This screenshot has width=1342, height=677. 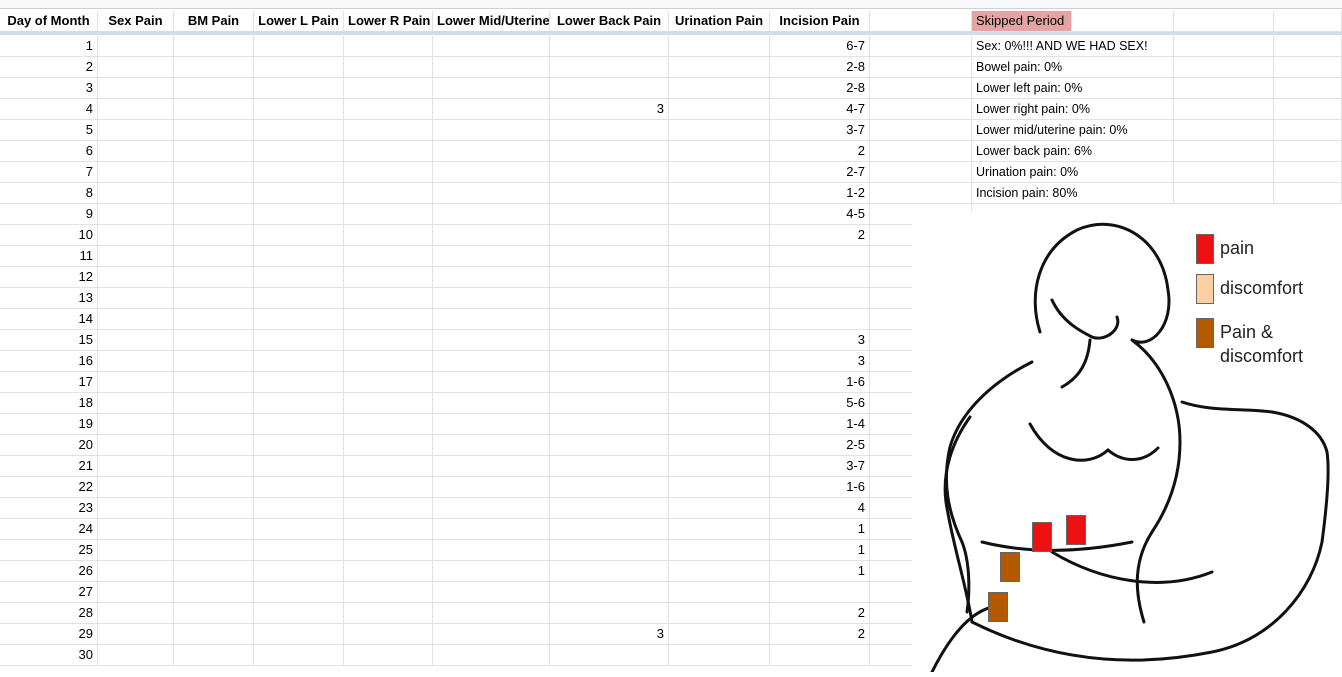 I want to click on column-header: Lower Mid/Uterine, so click(x=491, y=21).